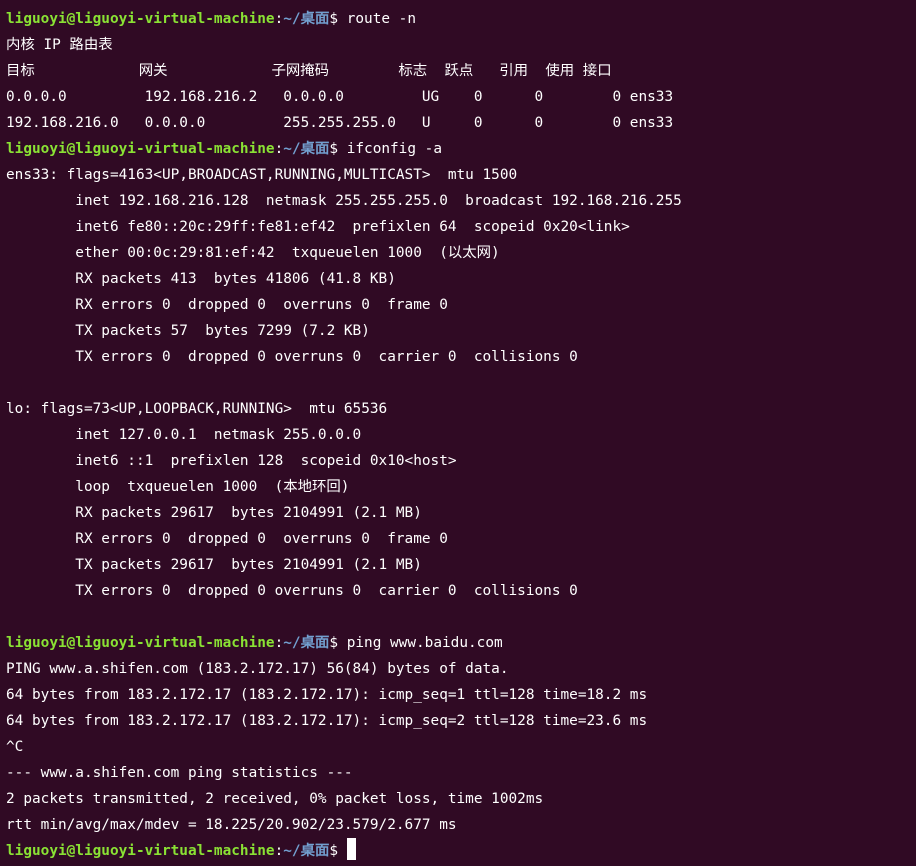 The height and width of the screenshot is (866, 916). What do you see at coordinates (178, 487) in the screenshot?
I see `output-line: loop txqueuelen 1000 (本地环回)` at bounding box center [178, 487].